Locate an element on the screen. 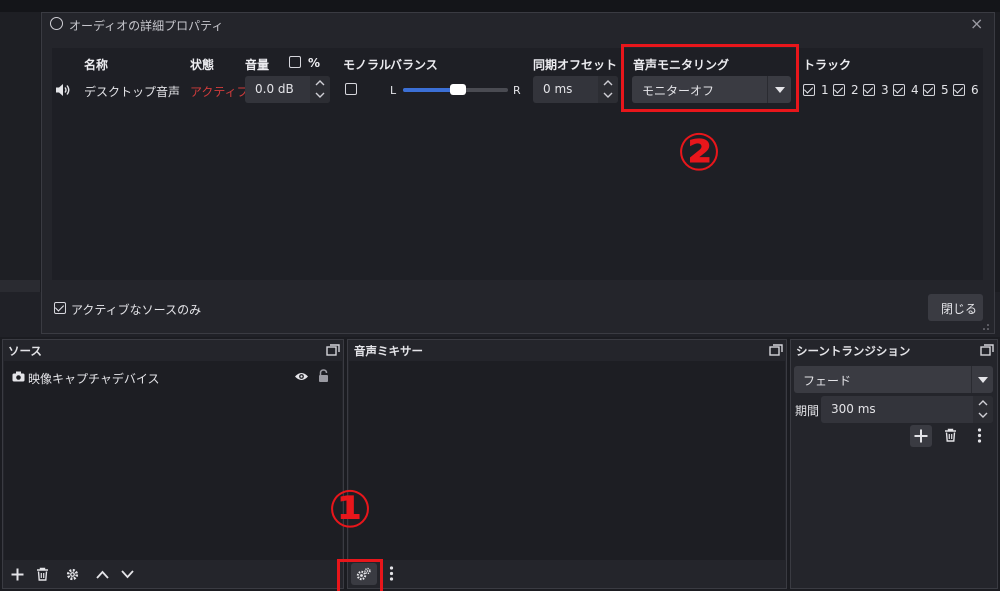 The height and width of the screenshot is (591, 1000). duration-label: 期間 is located at coordinates (807, 411).